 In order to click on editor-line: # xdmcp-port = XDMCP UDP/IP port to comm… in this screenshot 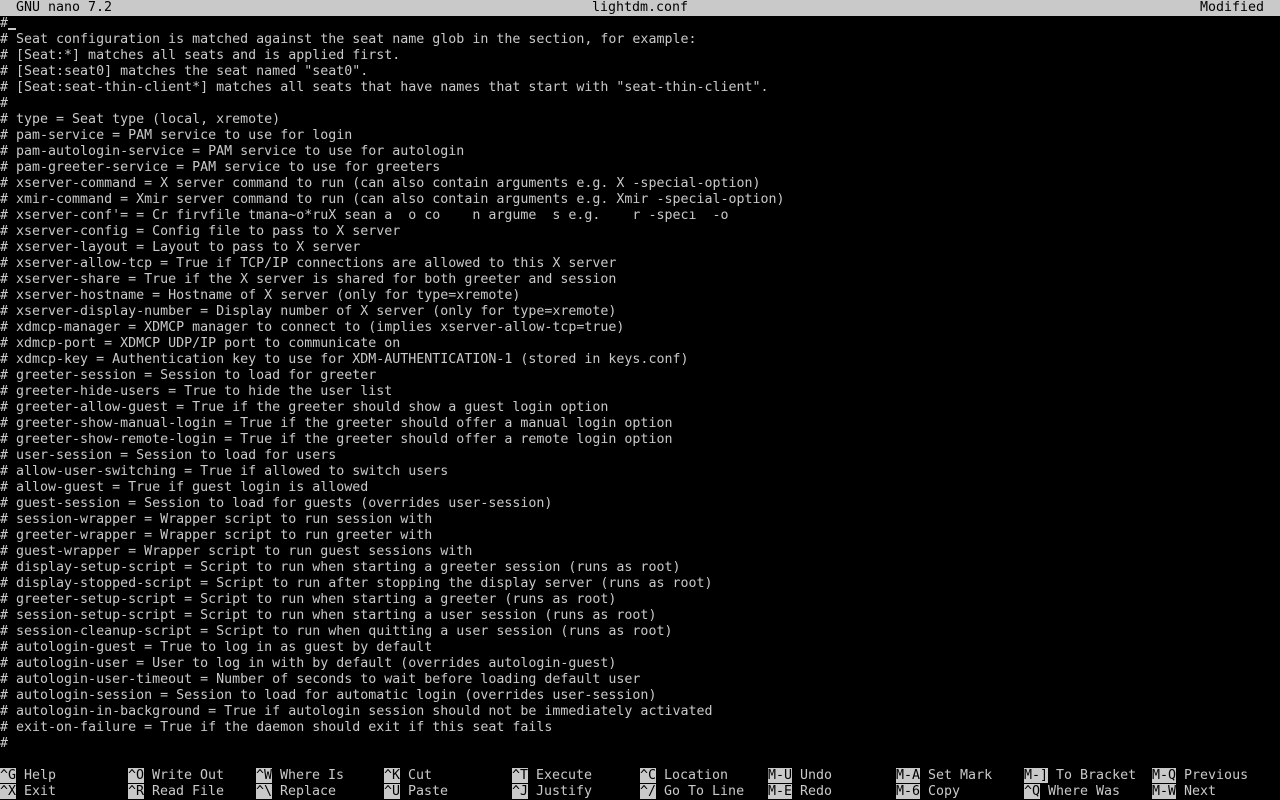, I will do `click(640, 344)`.